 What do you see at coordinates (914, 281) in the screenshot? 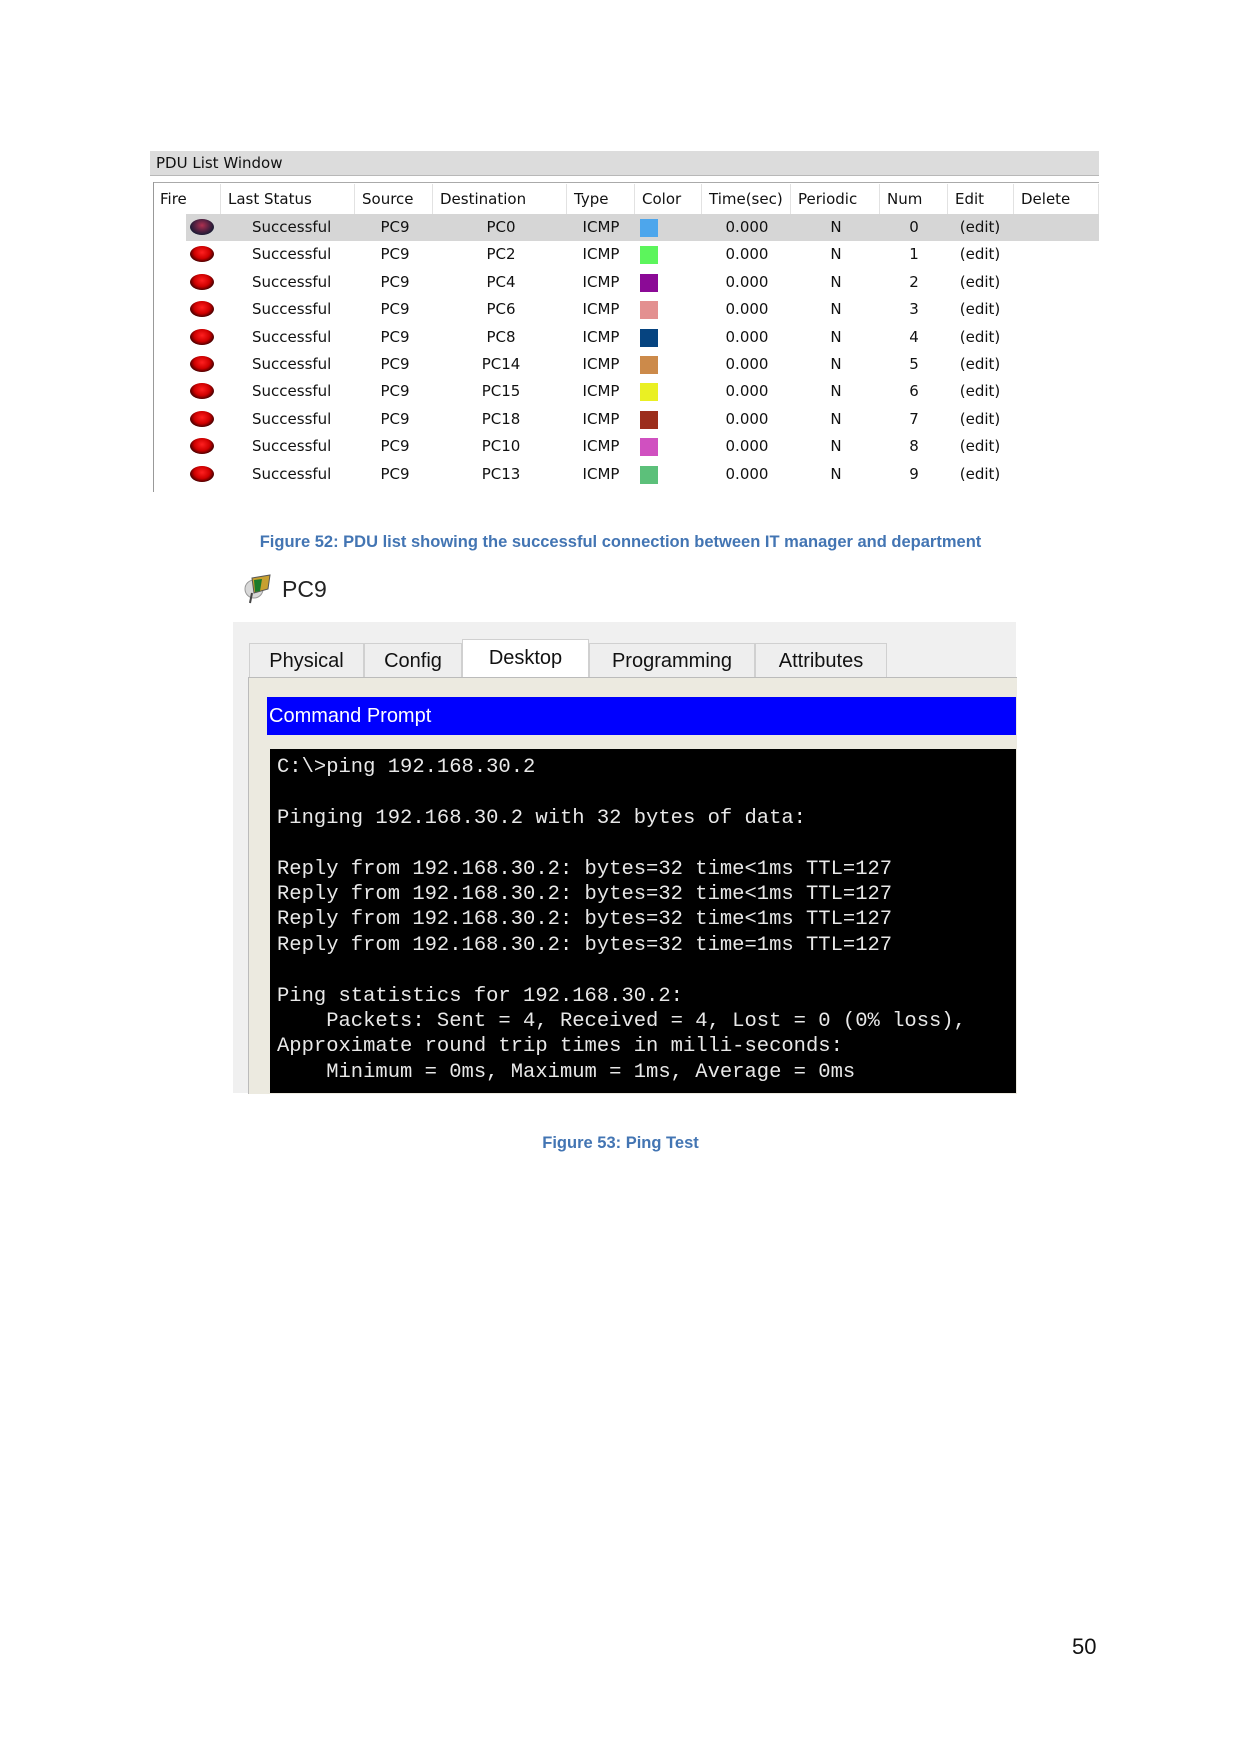
I see `cell-num: 2` at bounding box center [914, 281].